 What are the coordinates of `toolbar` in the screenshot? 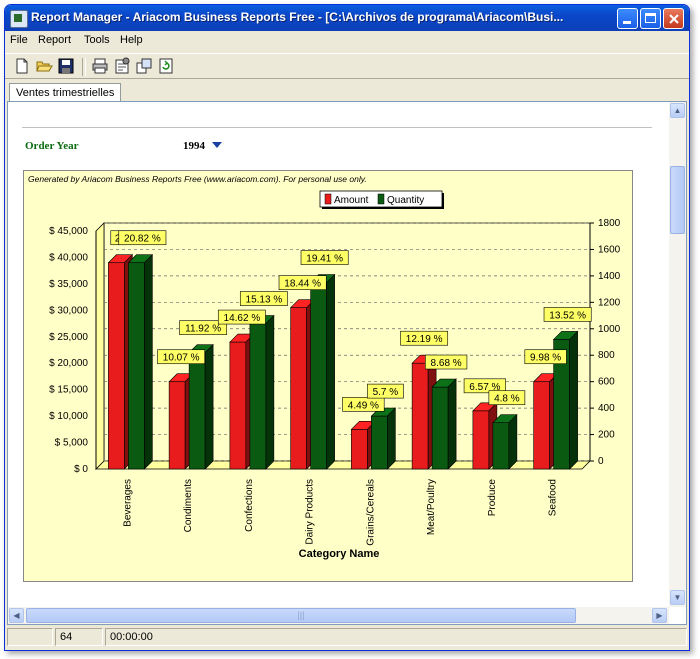 It's located at (347, 66).